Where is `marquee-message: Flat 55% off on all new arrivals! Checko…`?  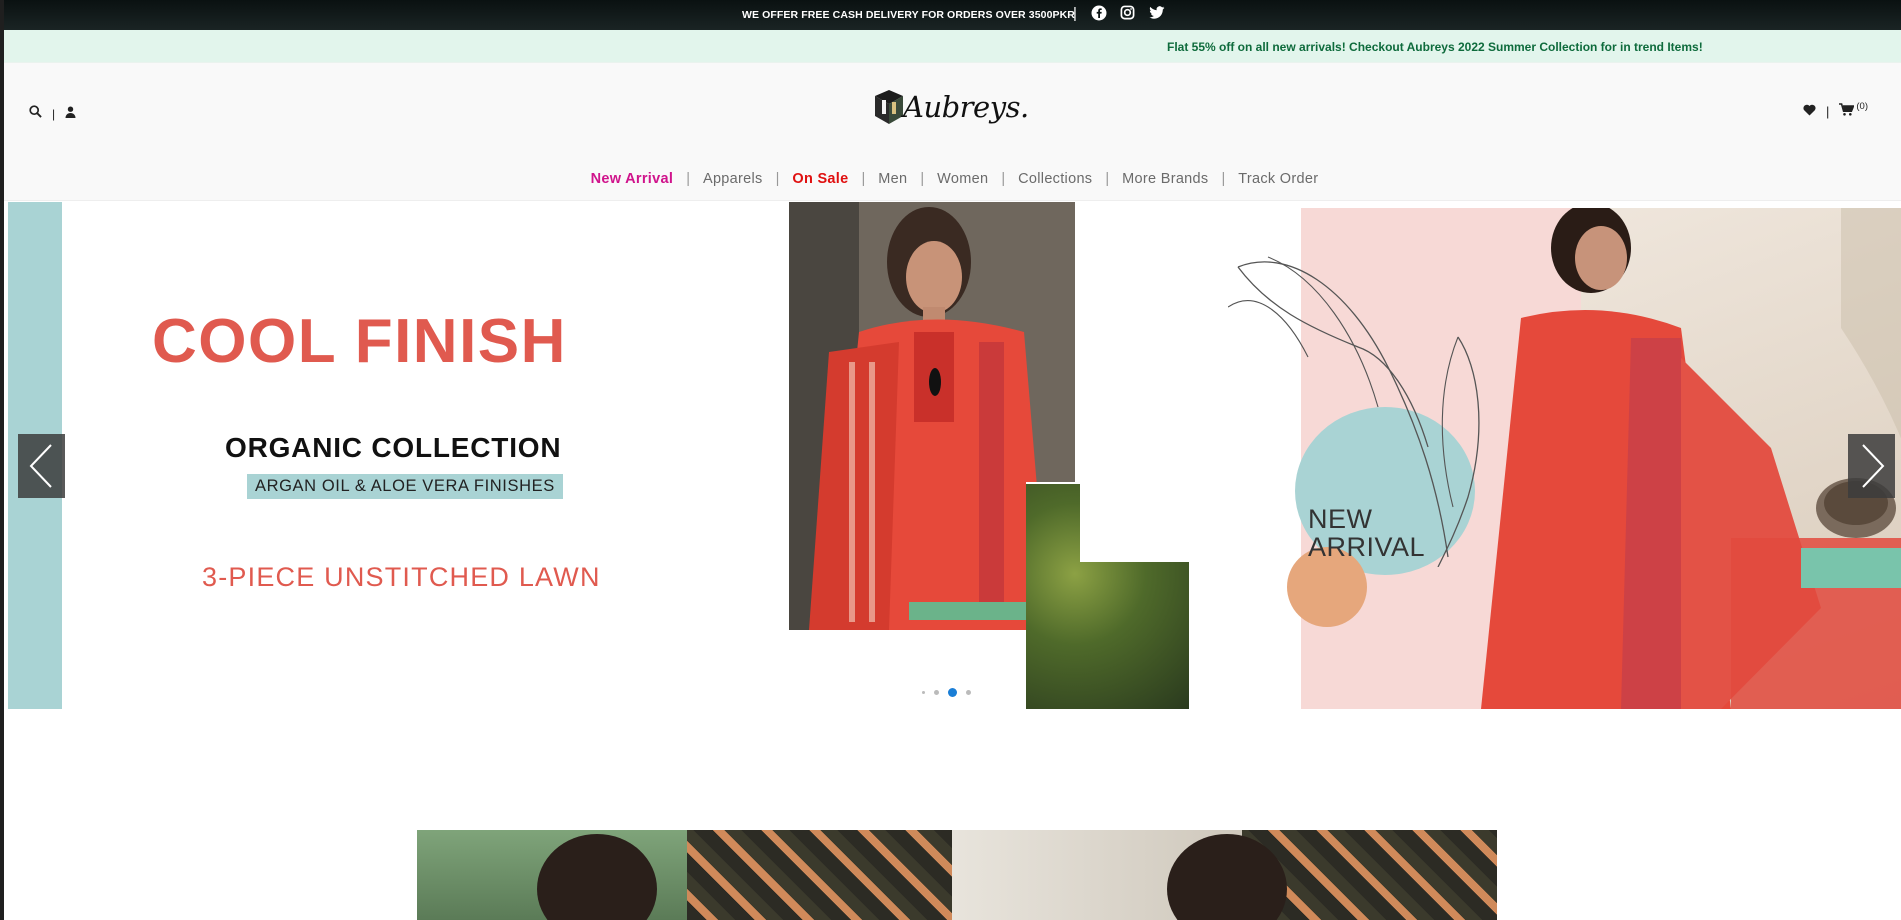 marquee-message: Flat 55% off on all new arrivals! Checko… is located at coordinates (1435, 47).